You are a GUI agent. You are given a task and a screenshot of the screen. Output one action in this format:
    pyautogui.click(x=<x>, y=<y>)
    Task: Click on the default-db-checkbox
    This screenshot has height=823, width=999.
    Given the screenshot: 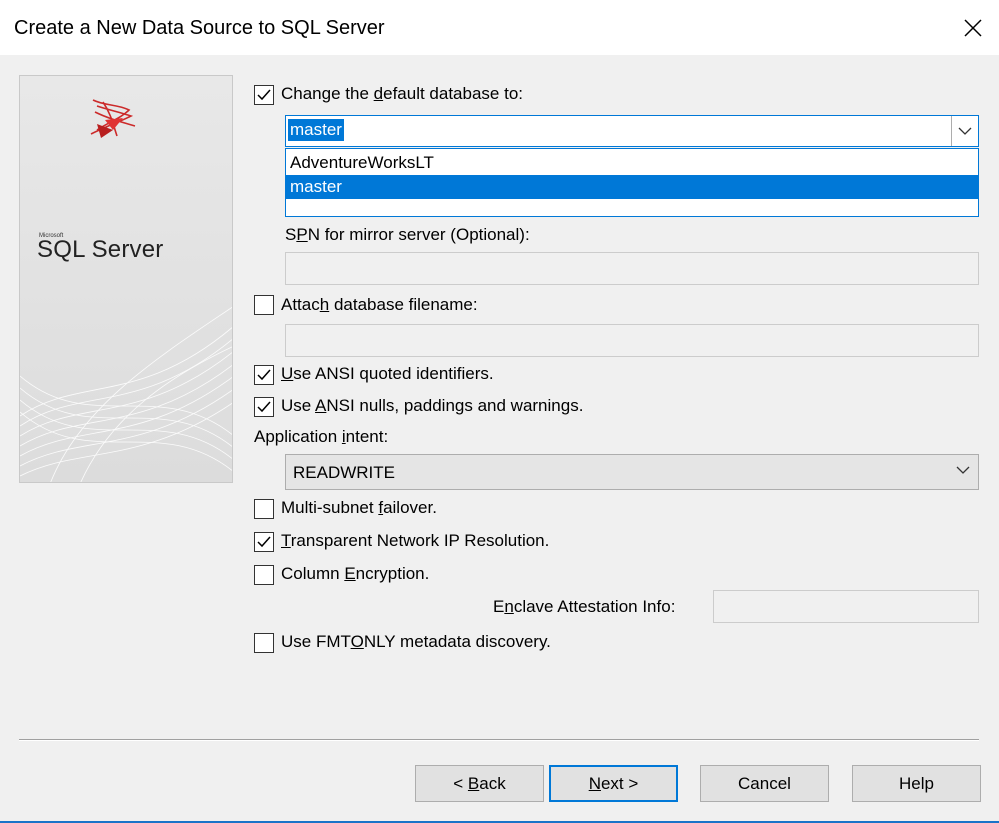 What is the action you would take?
    pyautogui.click(x=264, y=95)
    